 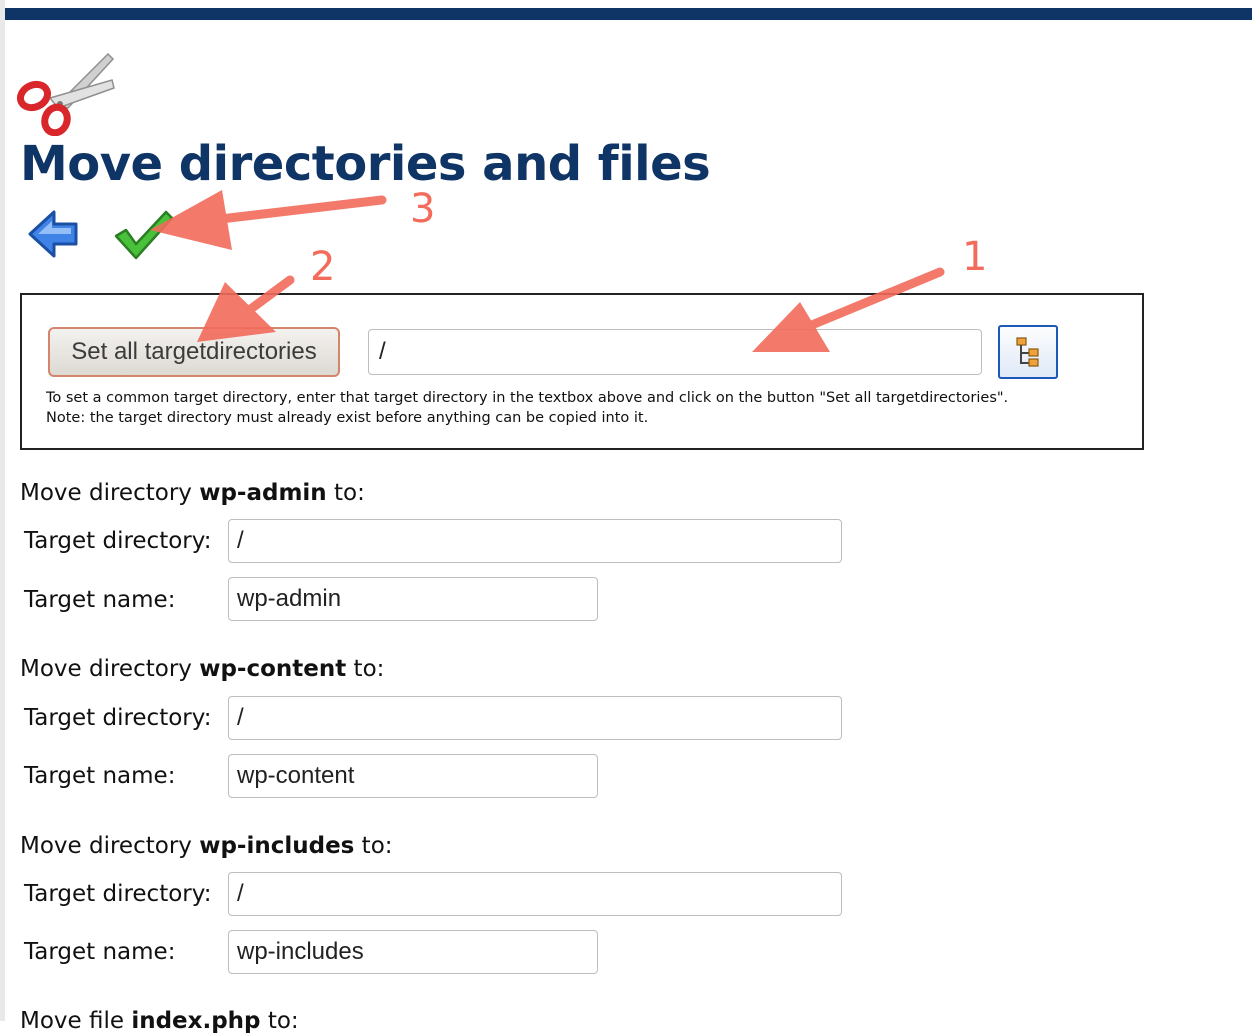 What do you see at coordinates (277, 846) in the screenshot?
I see `item-name: wp-includes` at bounding box center [277, 846].